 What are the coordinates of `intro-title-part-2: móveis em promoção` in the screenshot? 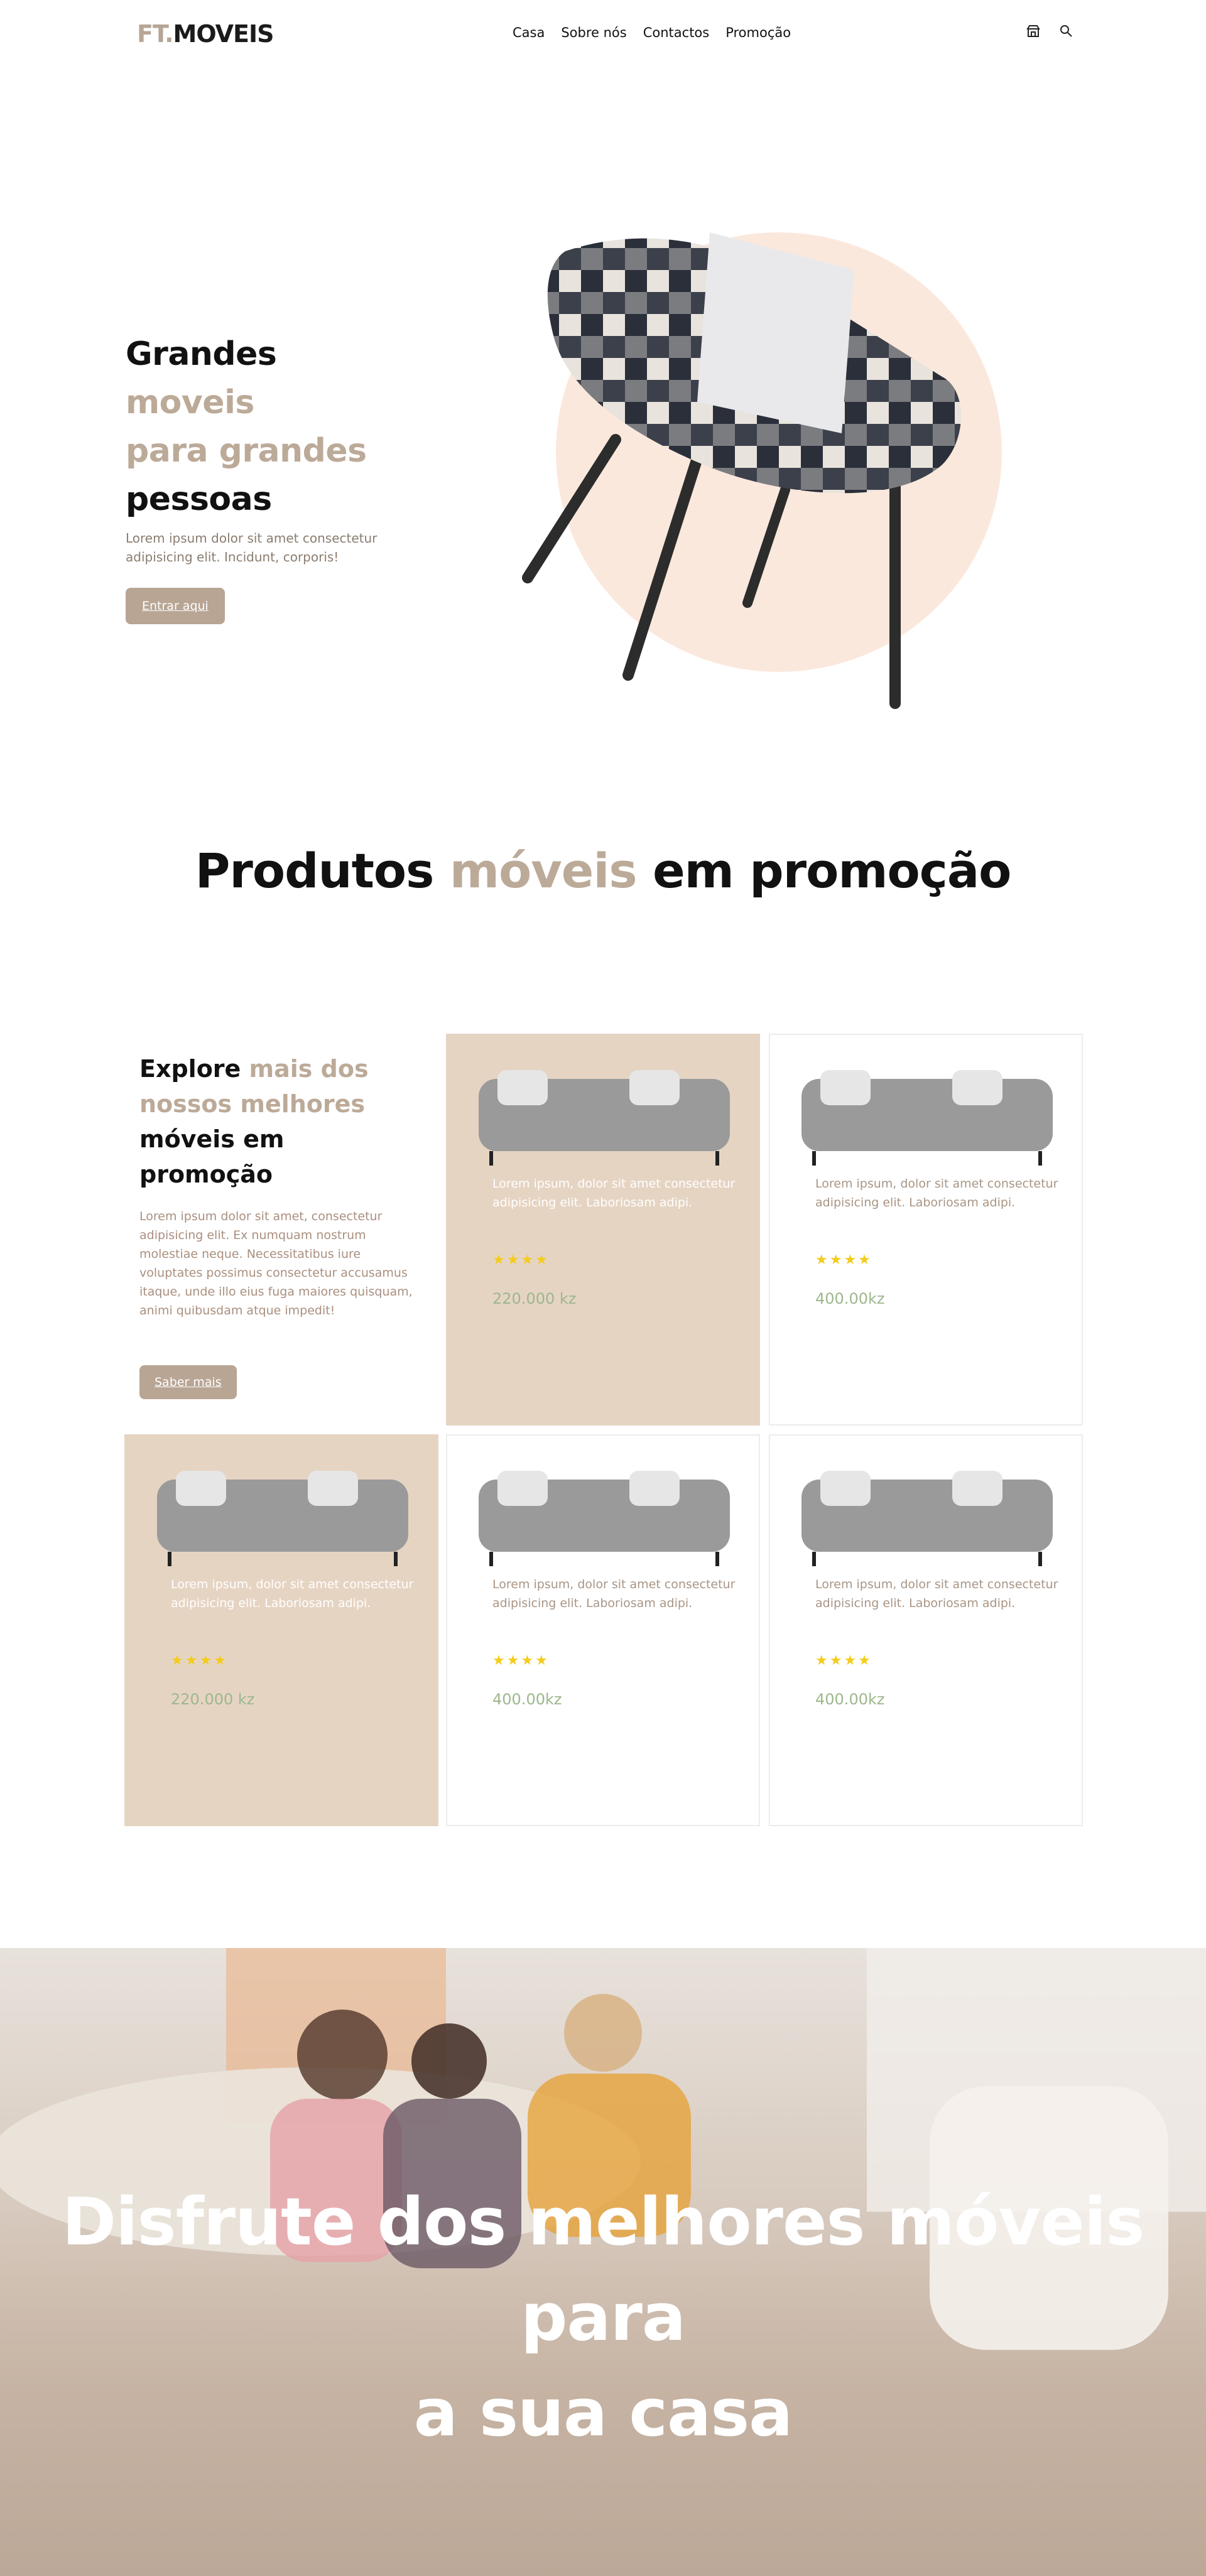 It's located at (212, 1156).